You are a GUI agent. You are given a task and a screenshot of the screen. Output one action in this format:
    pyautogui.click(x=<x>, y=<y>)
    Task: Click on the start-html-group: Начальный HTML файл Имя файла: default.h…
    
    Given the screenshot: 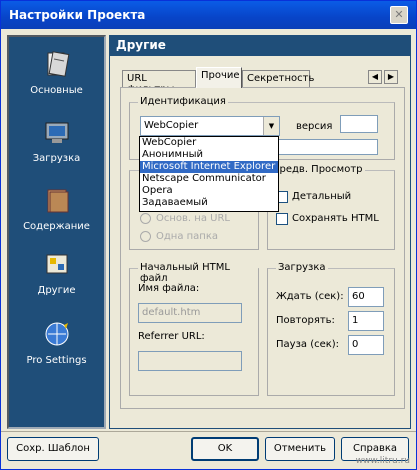 What is the action you would take?
    pyautogui.click(x=194, y=329)
    